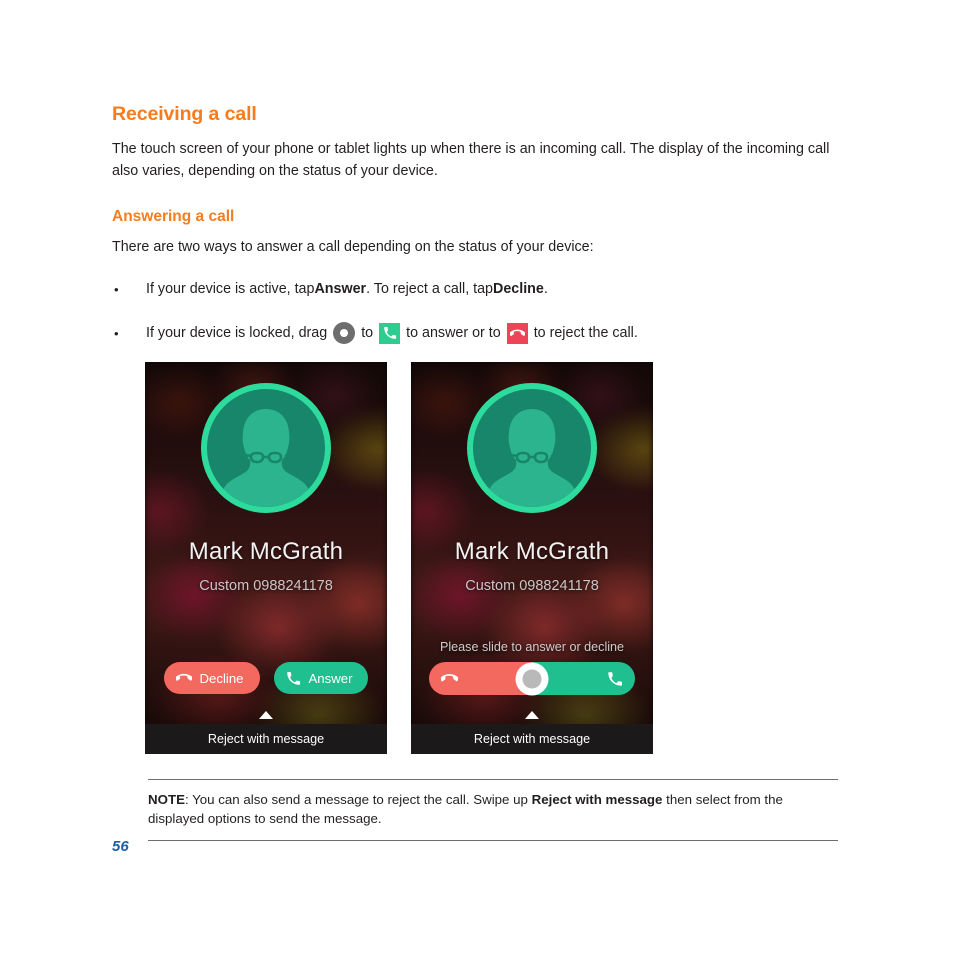 This screenshot has height=954, width=954. Describe the element at coordinates (545, 288) in the screenshot. I see `bullet1-part3: .` at that location.